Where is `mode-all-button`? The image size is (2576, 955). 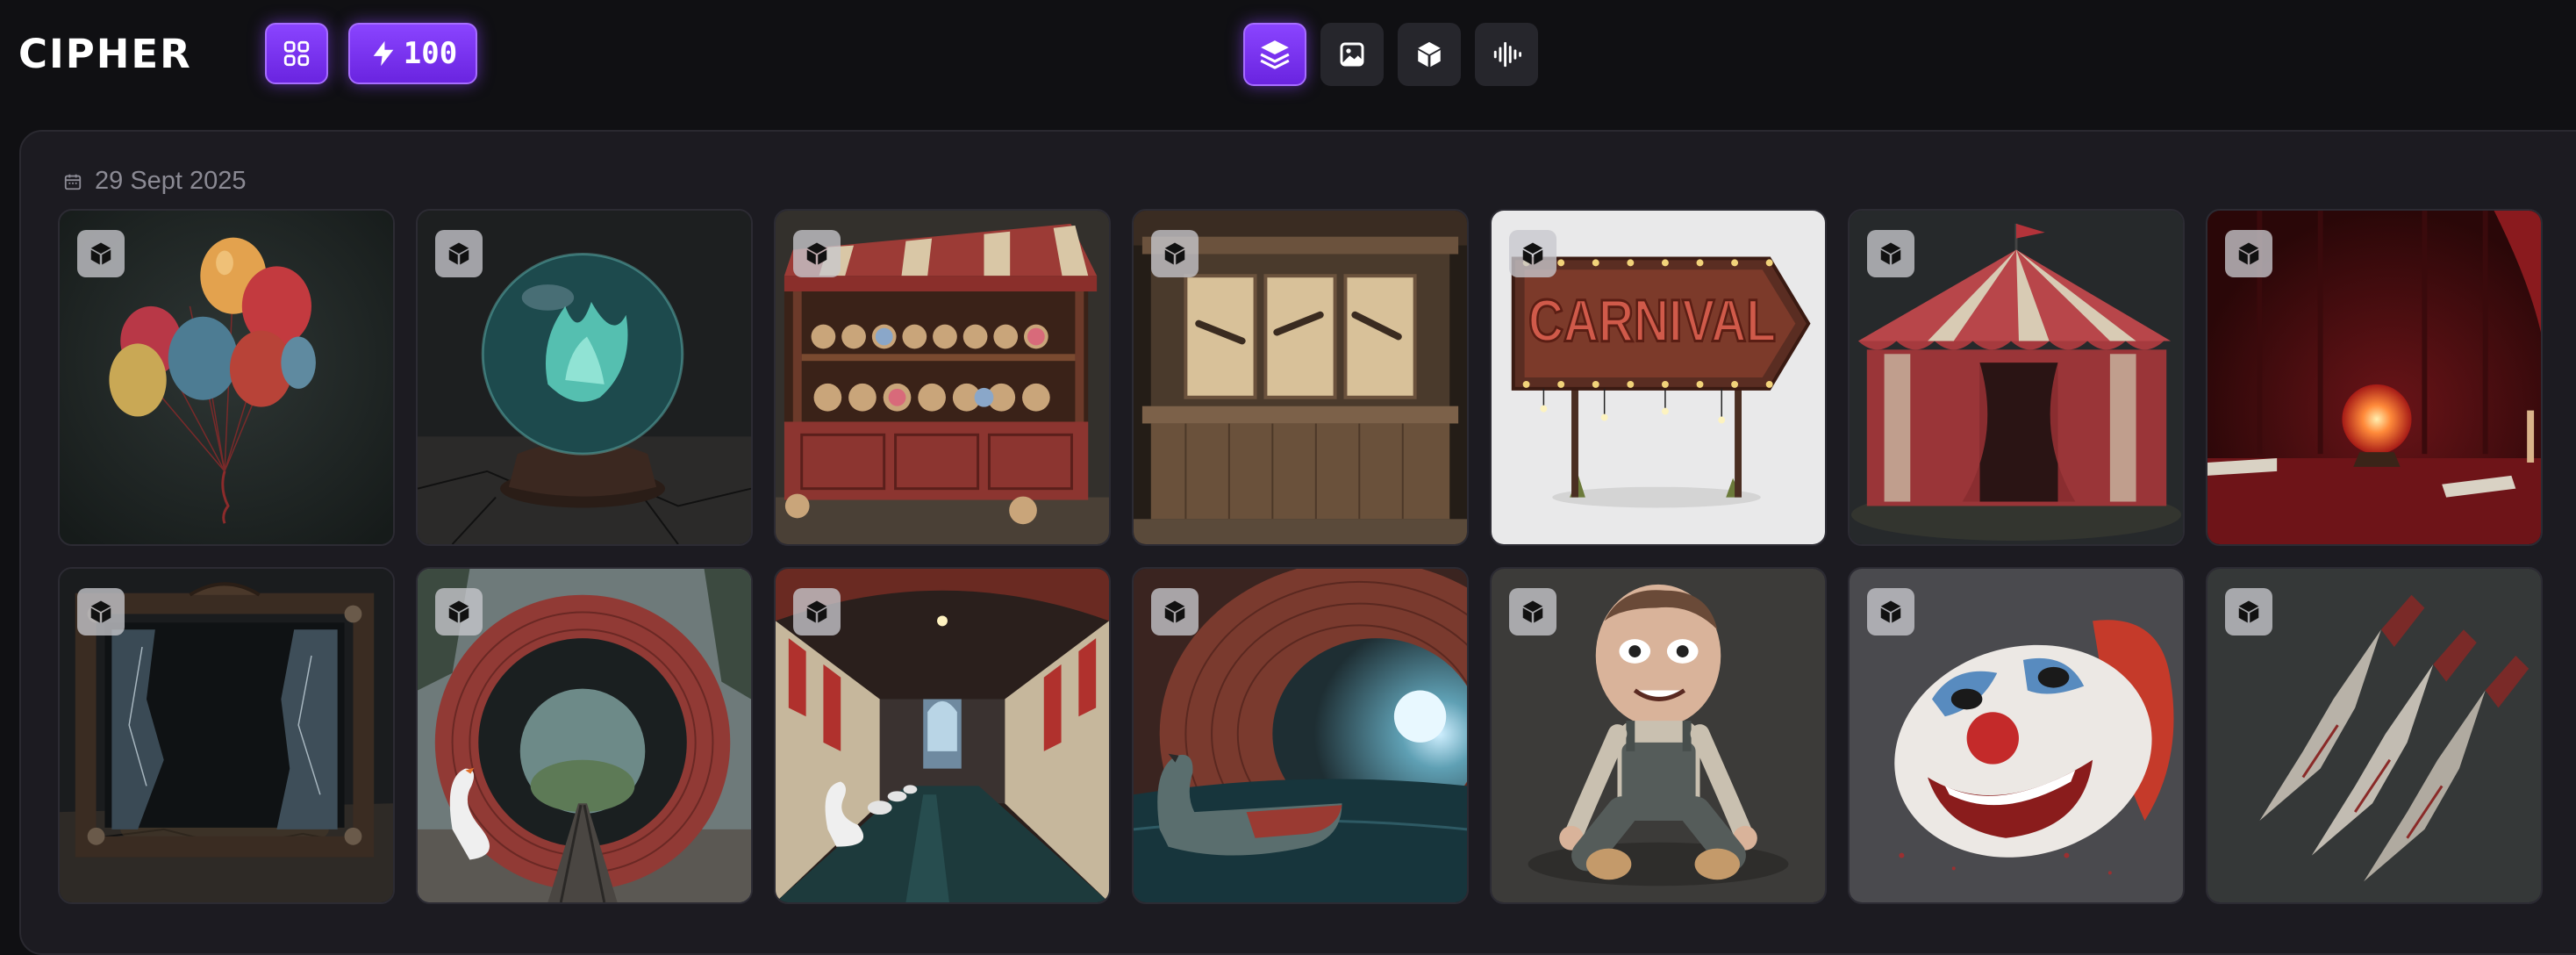
mode-all-button is located at coordinates (1274, 55).